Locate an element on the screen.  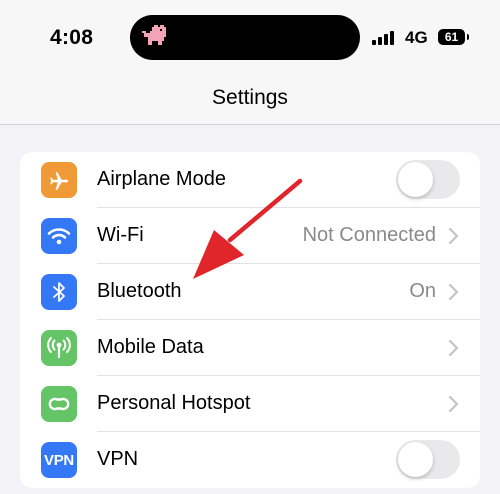
navigation-bar: Settings is located at coordinates (250, 99).